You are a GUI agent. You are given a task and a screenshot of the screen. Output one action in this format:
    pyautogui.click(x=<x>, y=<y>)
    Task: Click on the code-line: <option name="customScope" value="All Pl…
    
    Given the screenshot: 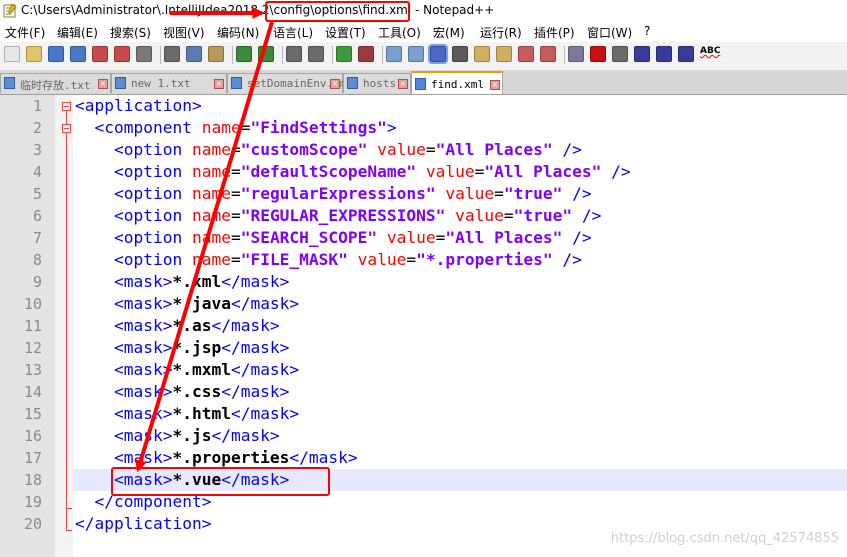 What is the action you would take?
    pyautogui.click(x=328, y=150)
    